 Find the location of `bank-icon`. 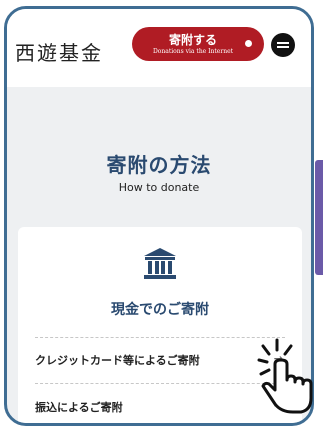

bank-icon is located at coordinates (160, 263).